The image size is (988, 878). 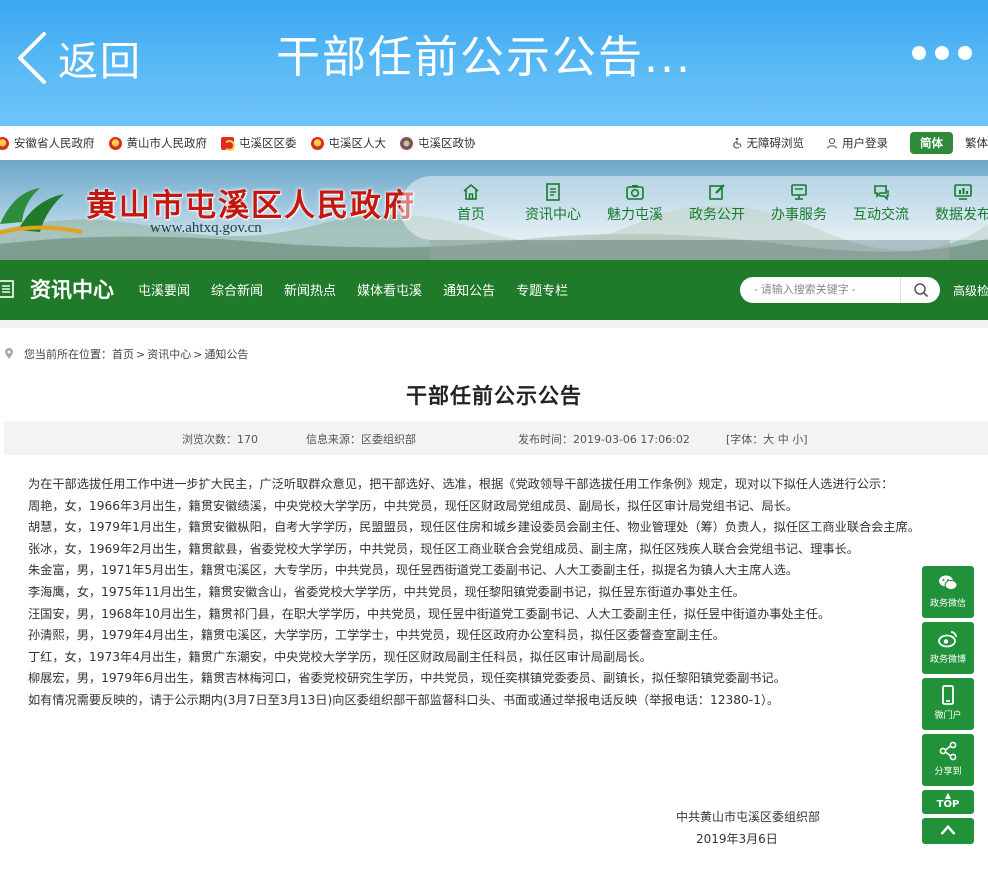 I want to click on channel-link: 通知公告, so click(x=469, y=289).